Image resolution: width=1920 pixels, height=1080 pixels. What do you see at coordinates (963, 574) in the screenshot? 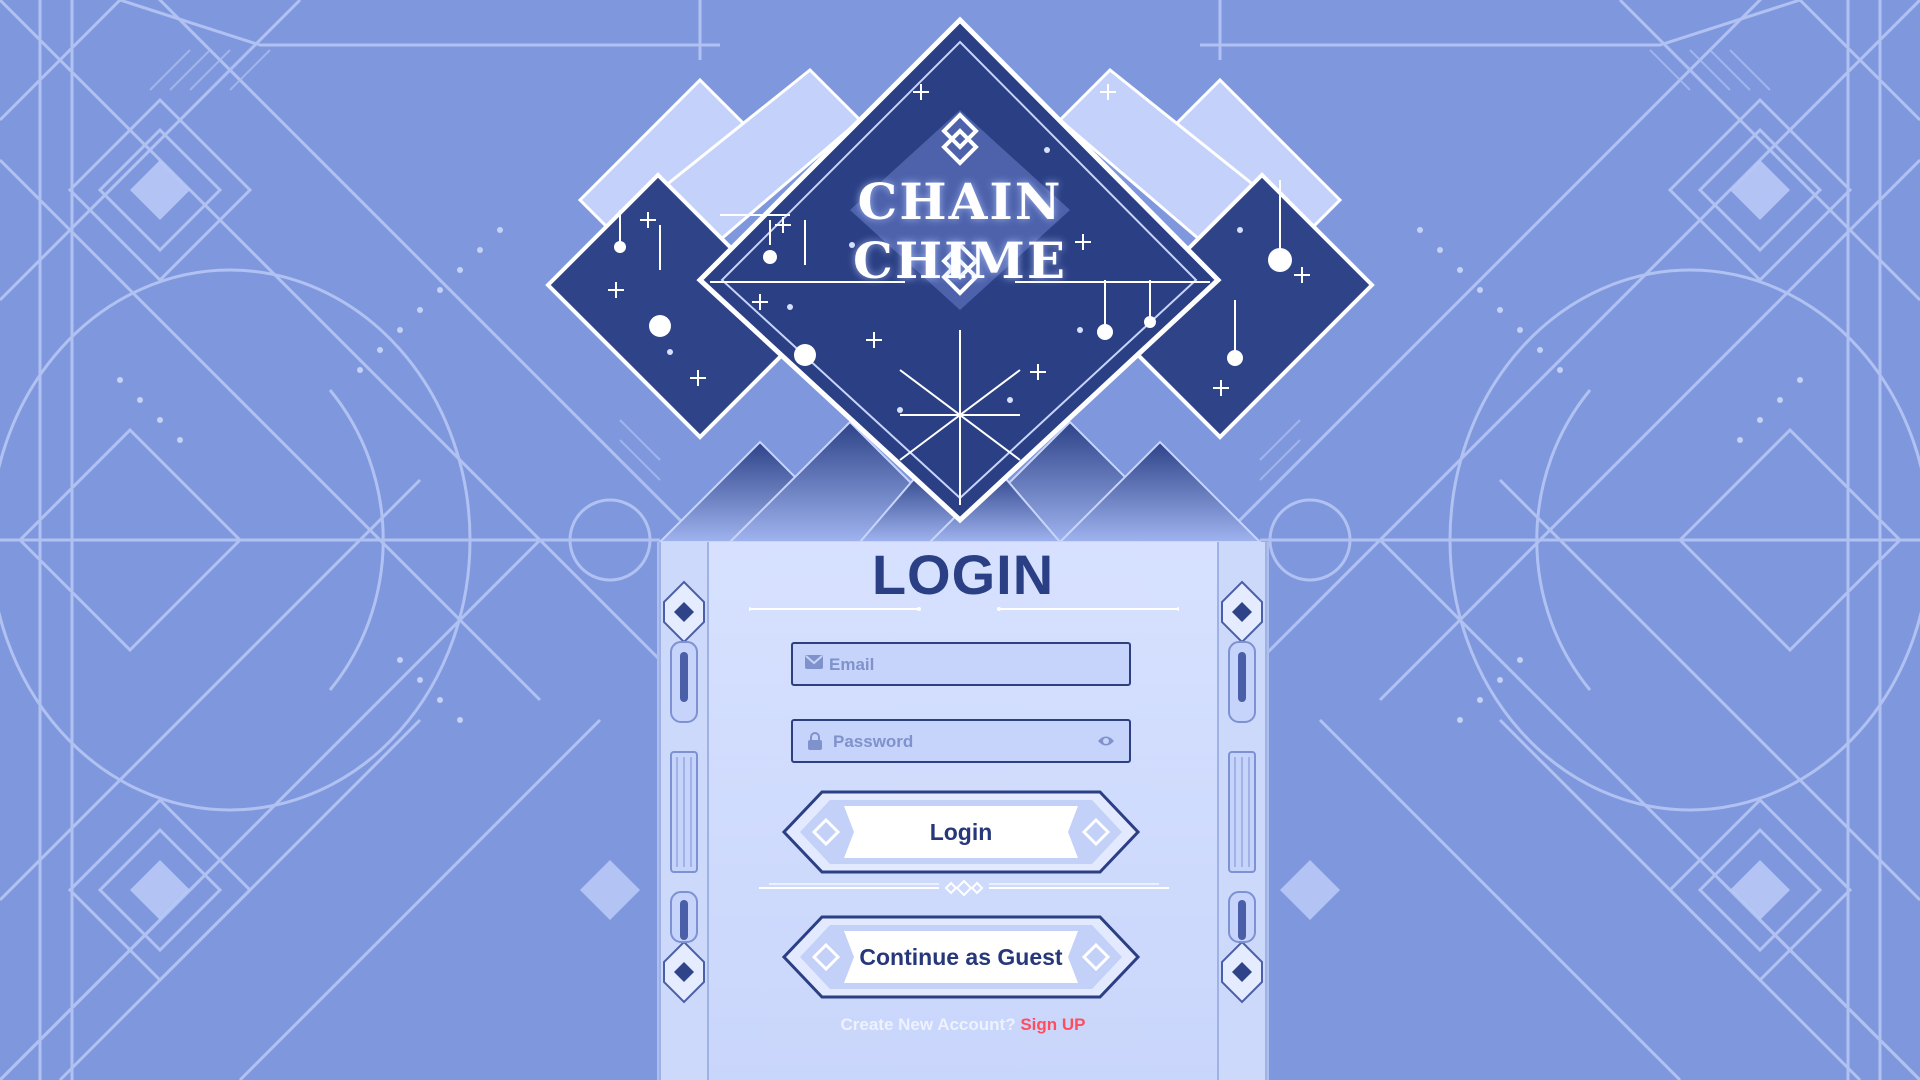
I see `login-heading: LOGIN` at bounding box center [963, 574].